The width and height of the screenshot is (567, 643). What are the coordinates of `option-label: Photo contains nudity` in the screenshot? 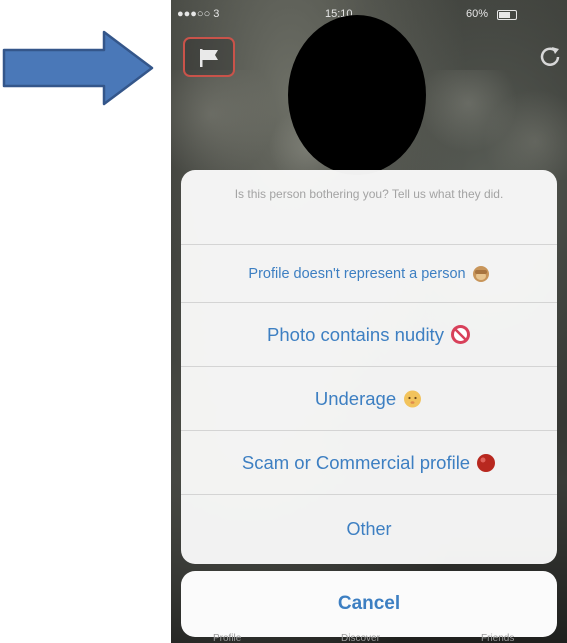 It's located at (355, 334).